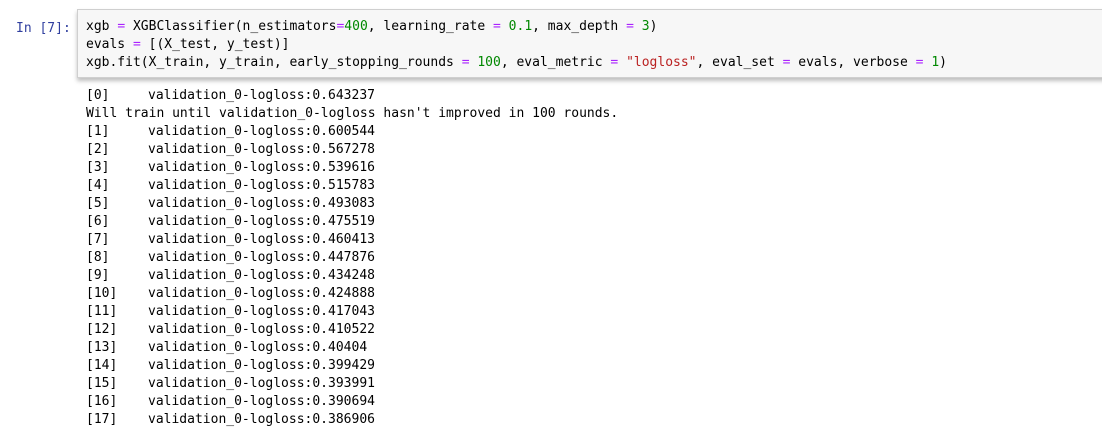 The height and width of the screenshot is (431, 1102). Describe the element at coordinates (98, 203) in the screenshot. I see `round-index: [5]` at that location.